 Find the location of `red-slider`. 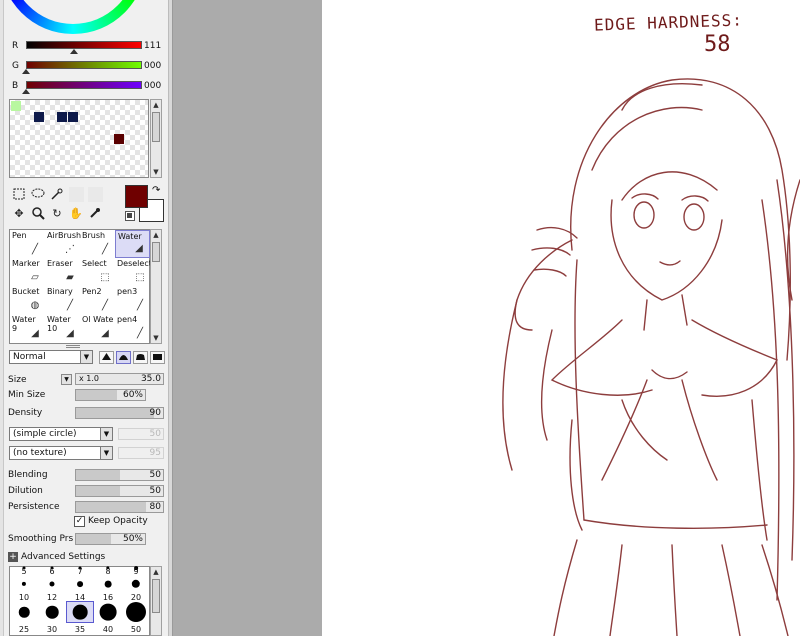

red-slider is located at coordinates (84, 45).